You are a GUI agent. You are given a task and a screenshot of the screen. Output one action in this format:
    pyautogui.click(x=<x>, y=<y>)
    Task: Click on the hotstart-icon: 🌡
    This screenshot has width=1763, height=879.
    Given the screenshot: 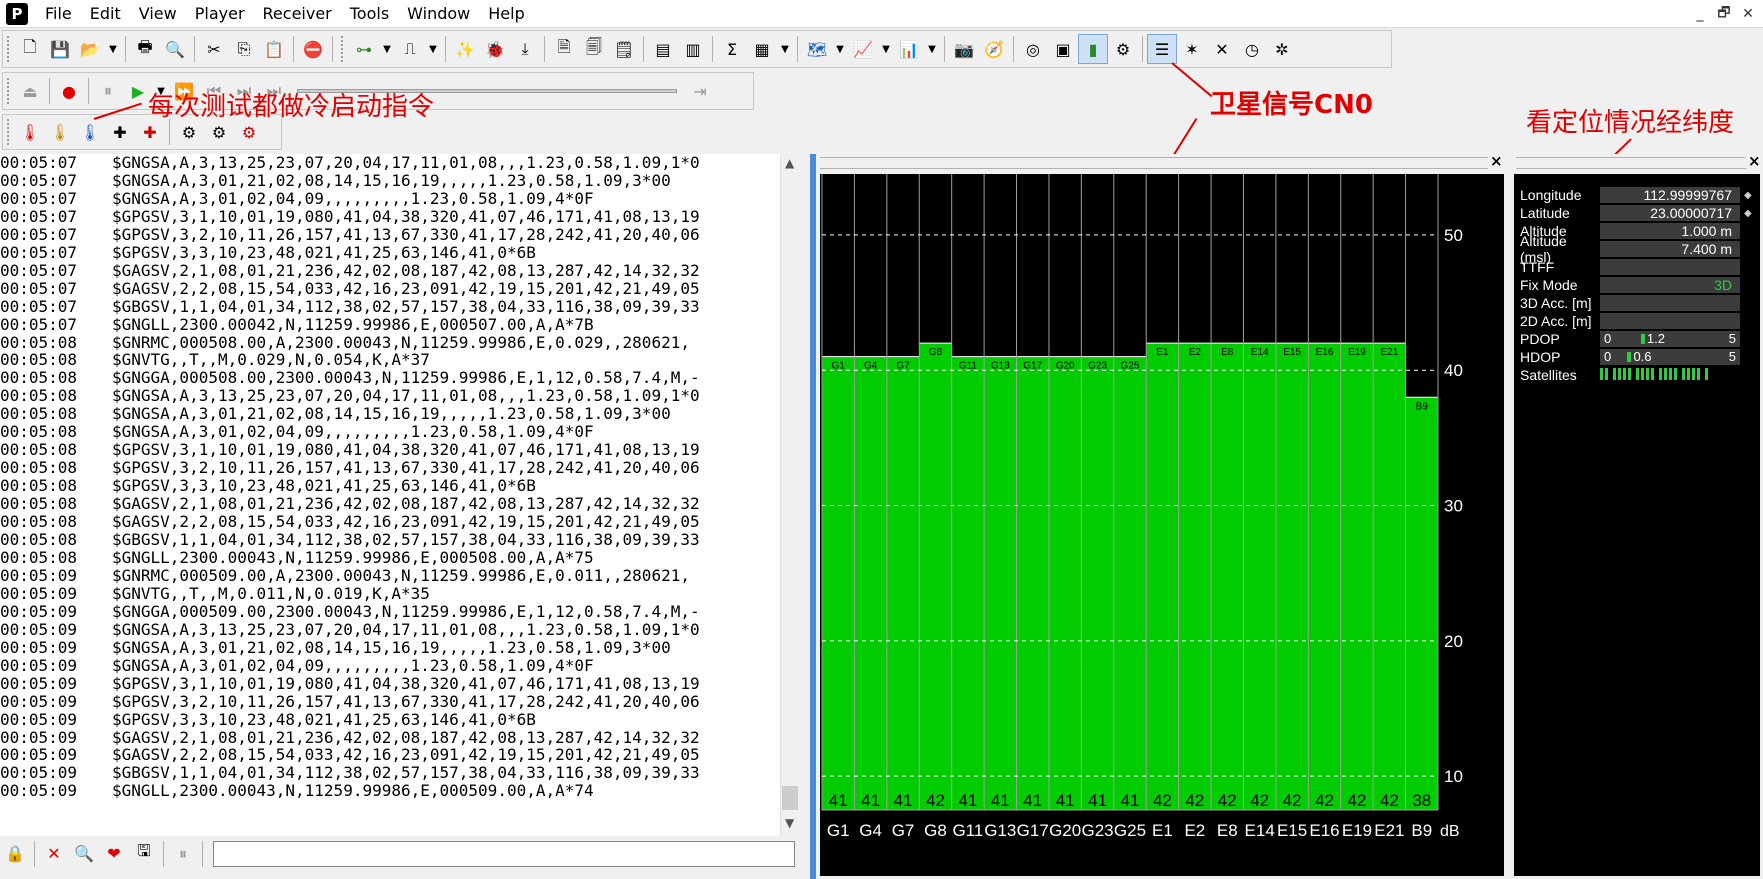 What is the action you would take?
    pyautogui.click(x=30, y=132)
    